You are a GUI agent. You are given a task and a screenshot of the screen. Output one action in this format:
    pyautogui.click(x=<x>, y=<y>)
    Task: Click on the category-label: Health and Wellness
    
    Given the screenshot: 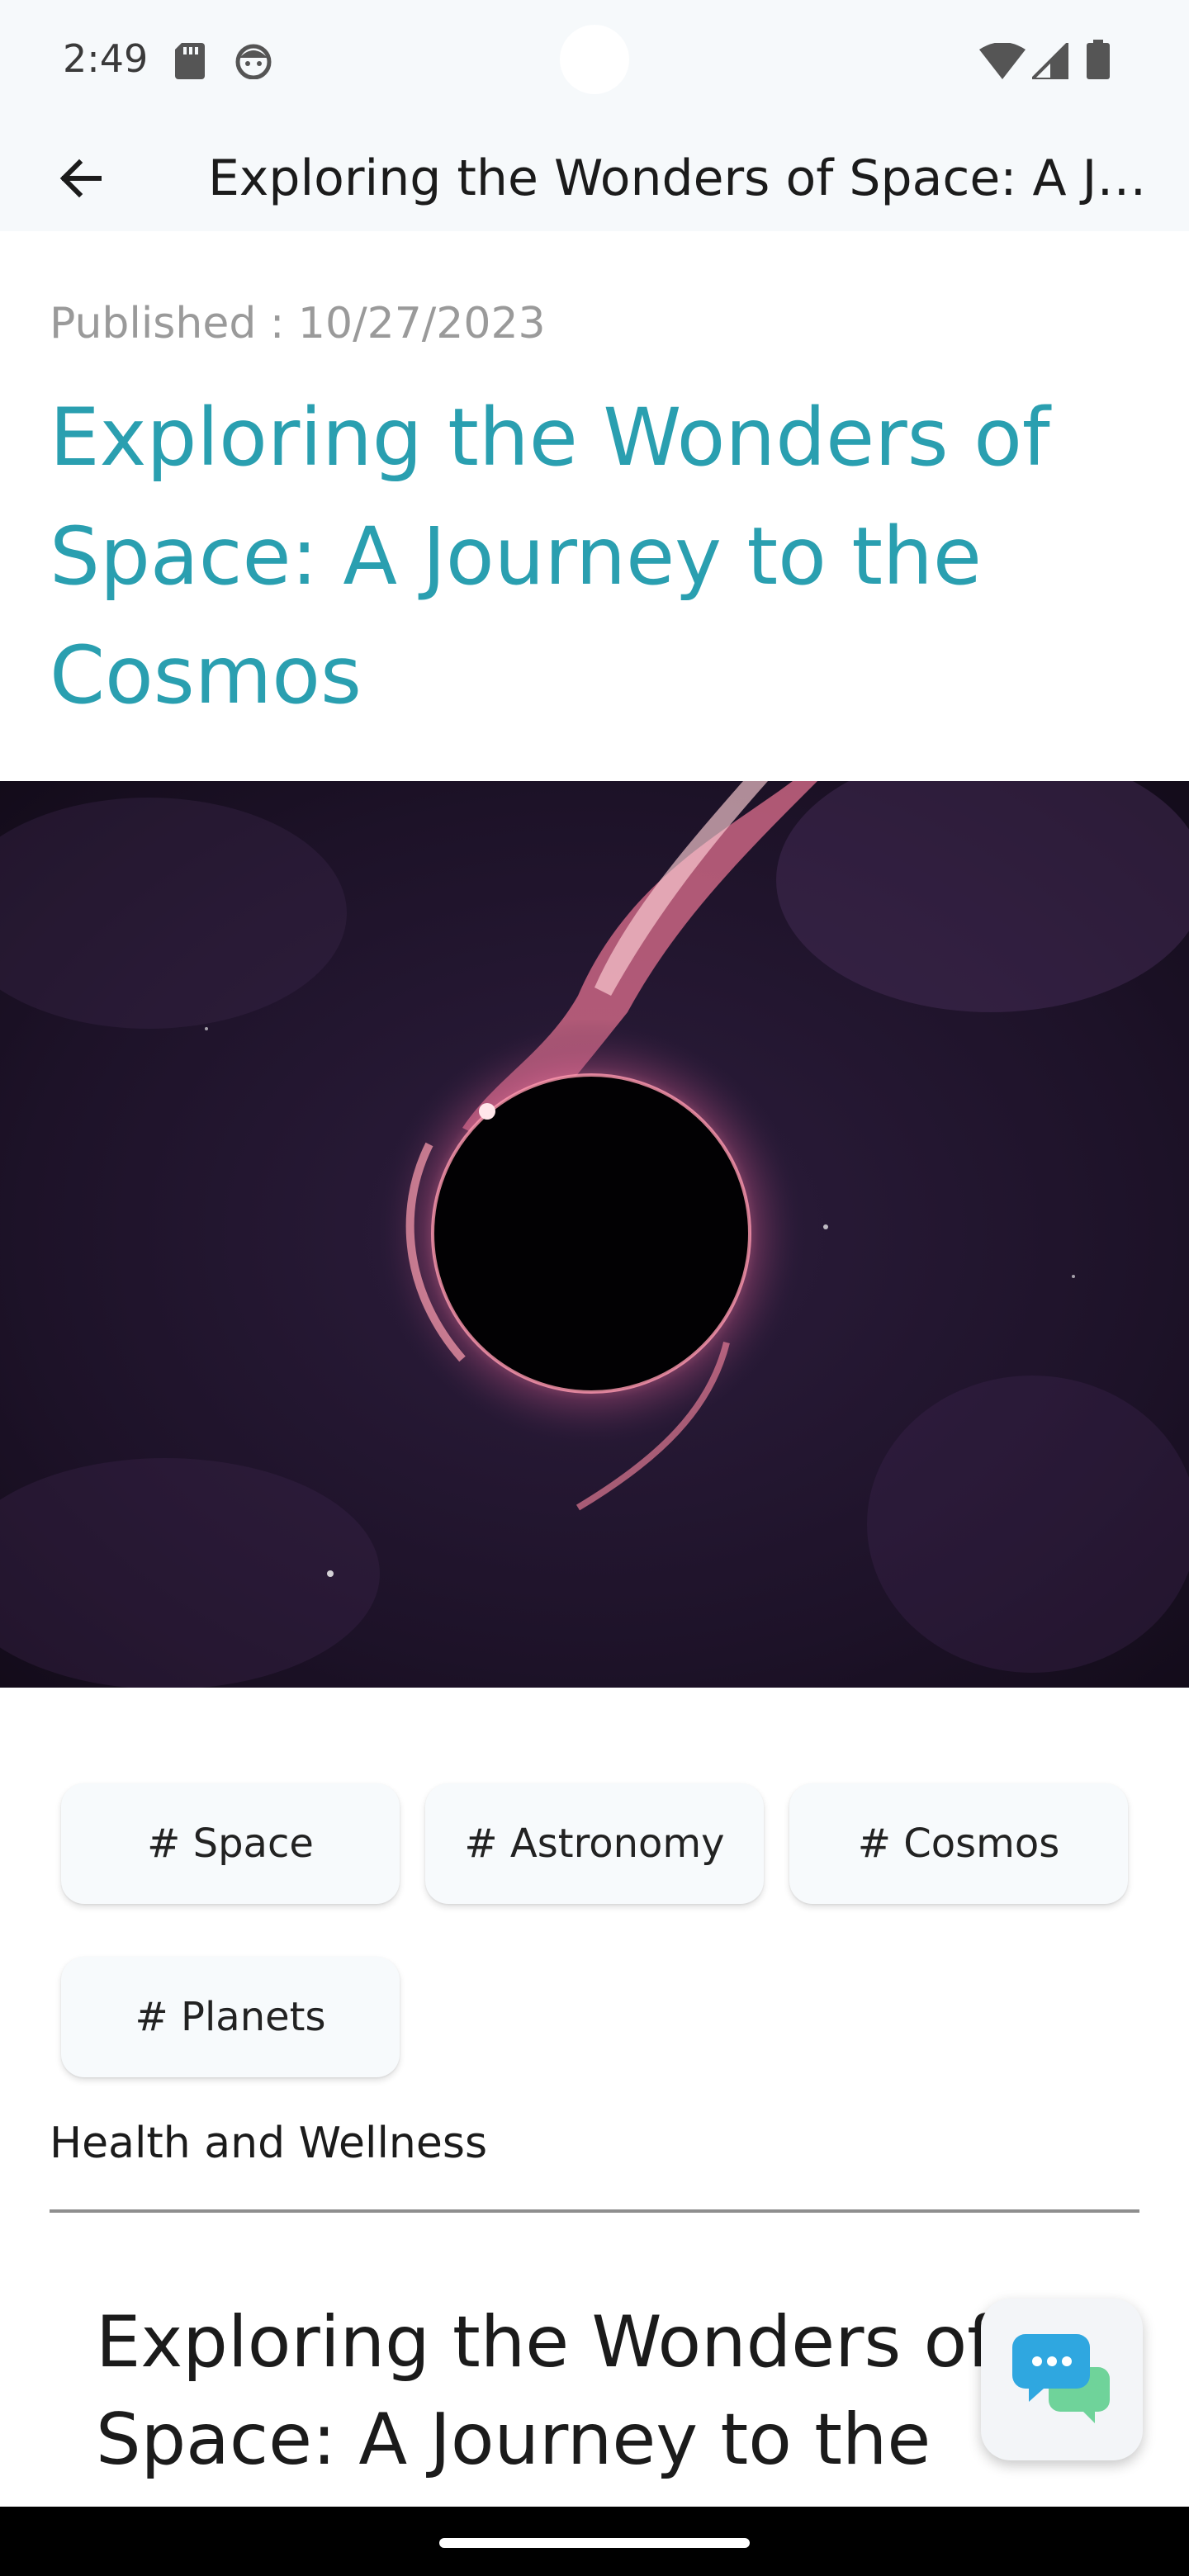 What is the action you would take?
    pyautogui.click(x=269, y=2143)
    